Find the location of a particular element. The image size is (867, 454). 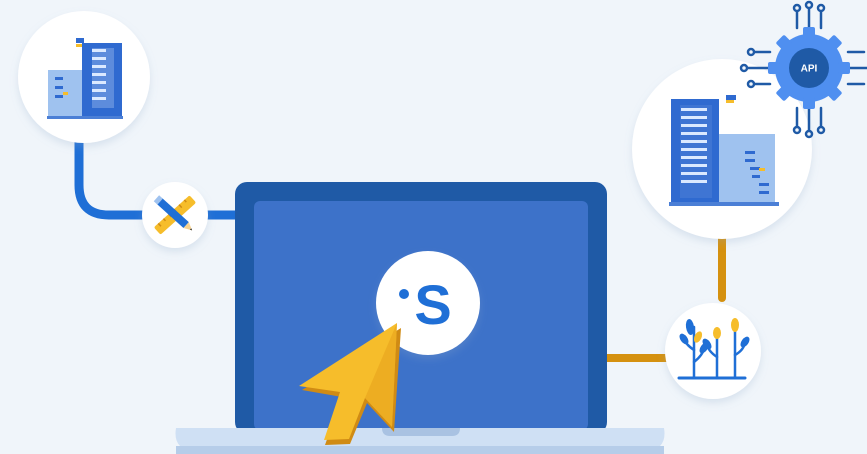

api-label: API is located at coordinates (809, 69).